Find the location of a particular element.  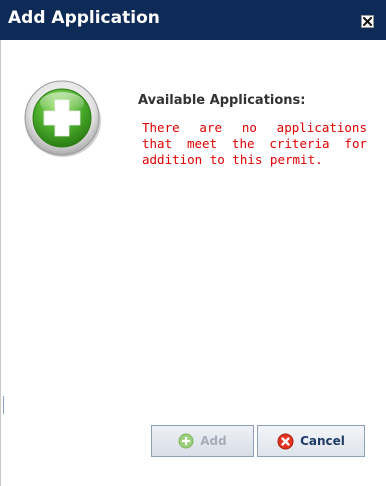

message-line: that meet the criteria for is located at coordinates (254, 143).